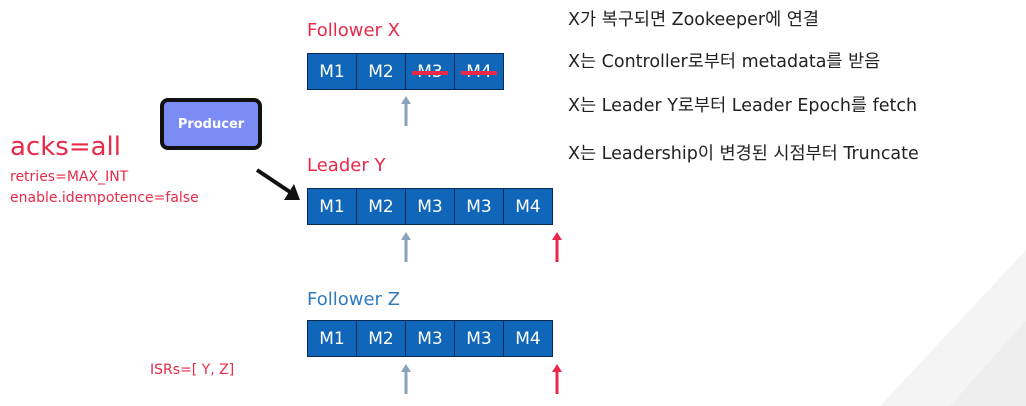 This screenshot has width=1026, height=406. I want to click on note-line: X는 Leader Y로부터 Leader Epoch를 fetch, so click(743, 106).